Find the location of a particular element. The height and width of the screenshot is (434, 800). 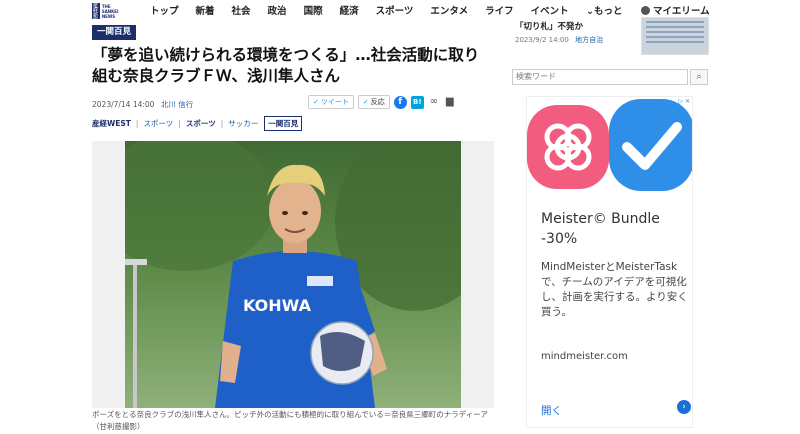

mypage-button: マイエリーム is located at coordinates (675, 10).